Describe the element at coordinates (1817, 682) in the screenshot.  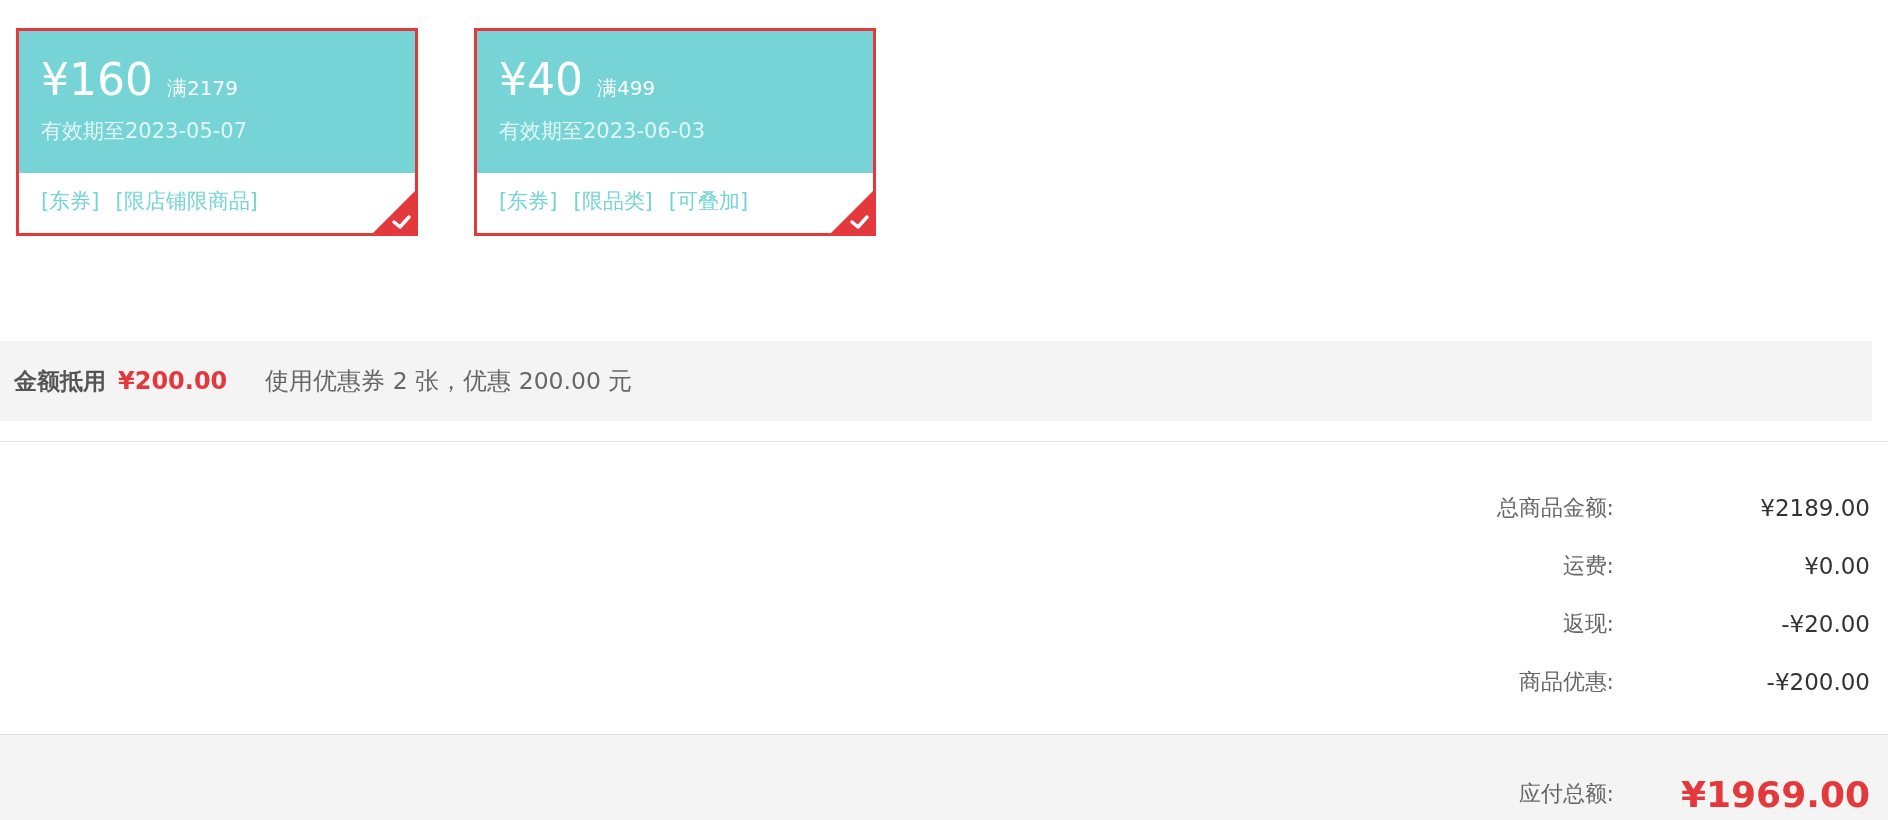
I see `total-value: -¥200.00` at that location.